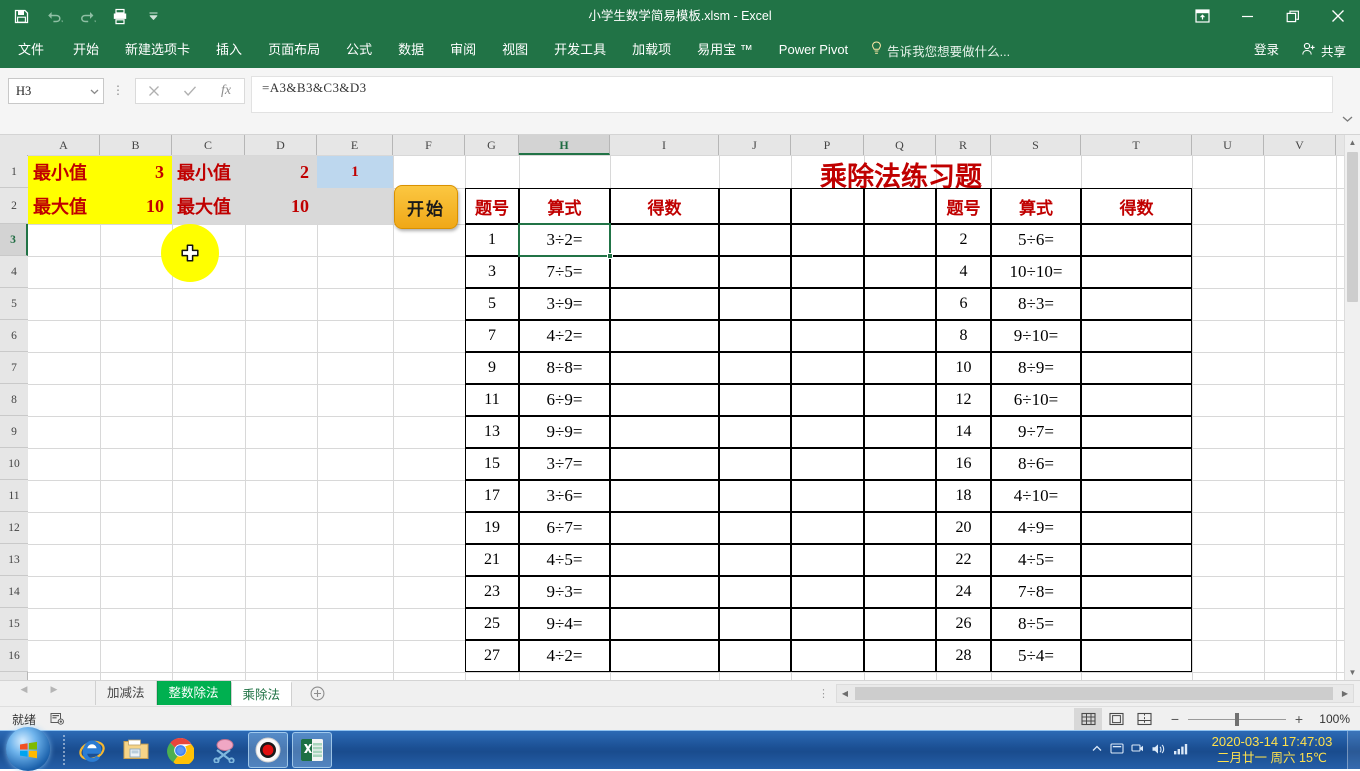  What do you see at coordinates (900, 206) in the screenshot?
I see `header-spacer-Q` at bounding box center [900, 206].